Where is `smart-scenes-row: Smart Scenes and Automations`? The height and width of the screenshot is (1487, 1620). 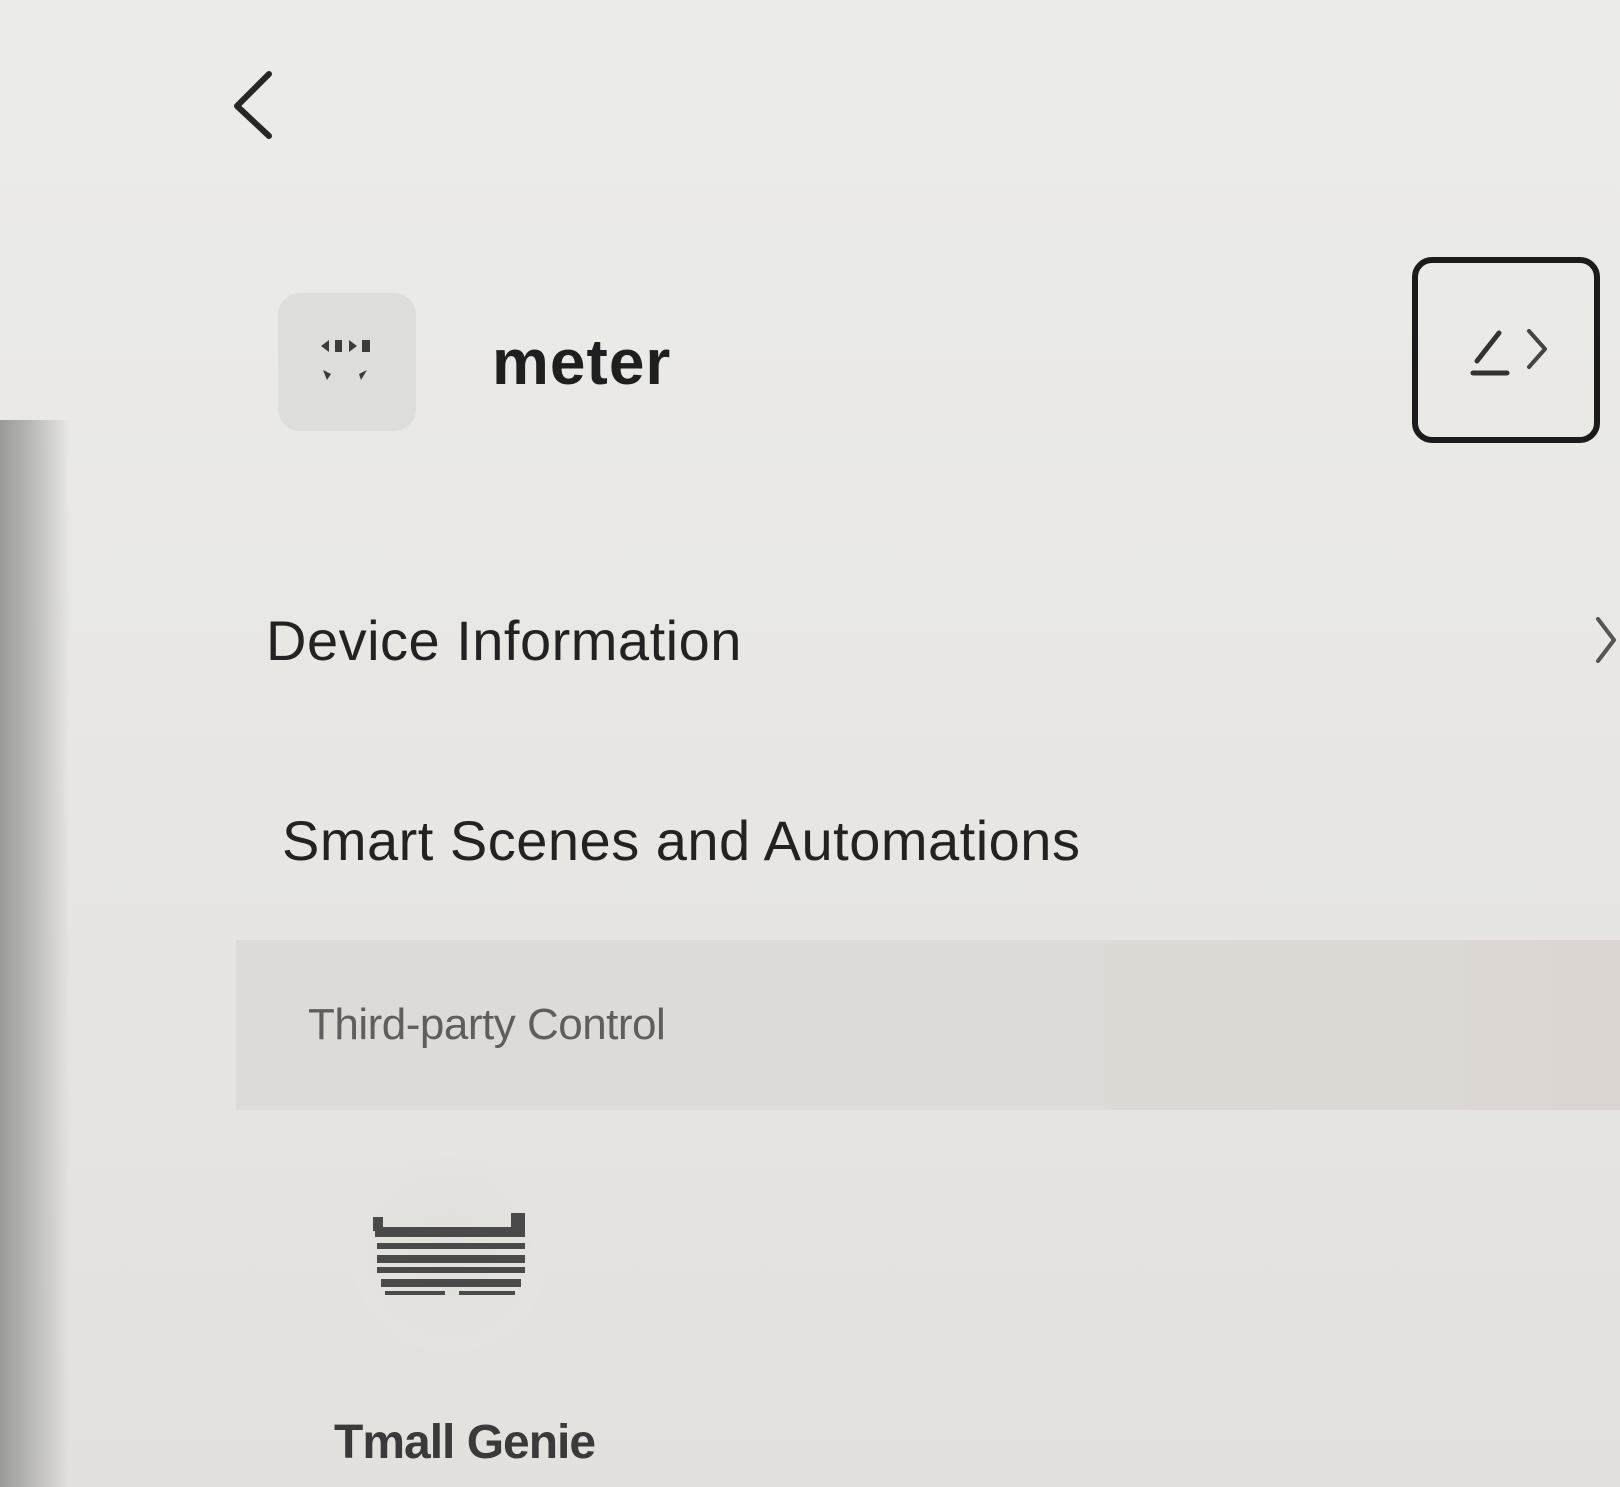
smart-scenes-row: Smart Scenes and Automations is located at coordinates (810, 840).